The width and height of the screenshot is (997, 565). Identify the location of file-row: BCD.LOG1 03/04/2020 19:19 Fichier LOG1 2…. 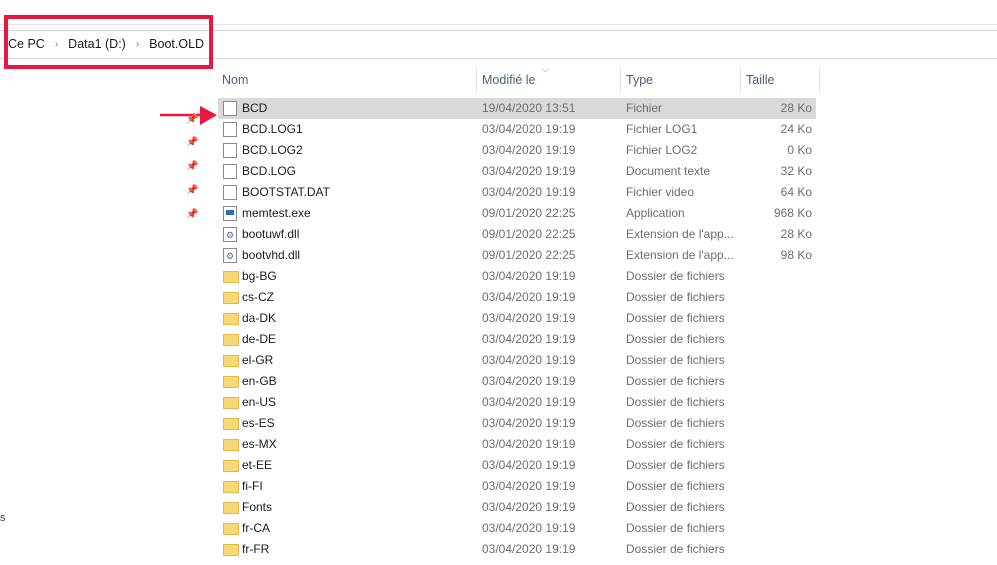
(517, 129).